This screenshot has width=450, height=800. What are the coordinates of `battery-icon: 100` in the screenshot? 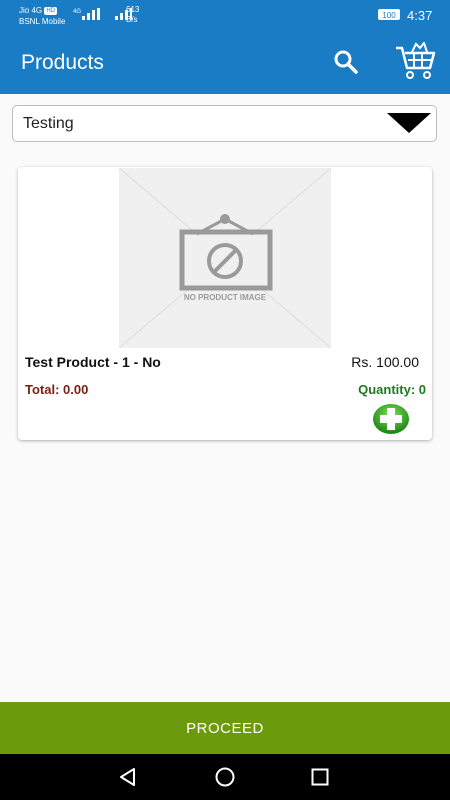 It's located at (389, 14).